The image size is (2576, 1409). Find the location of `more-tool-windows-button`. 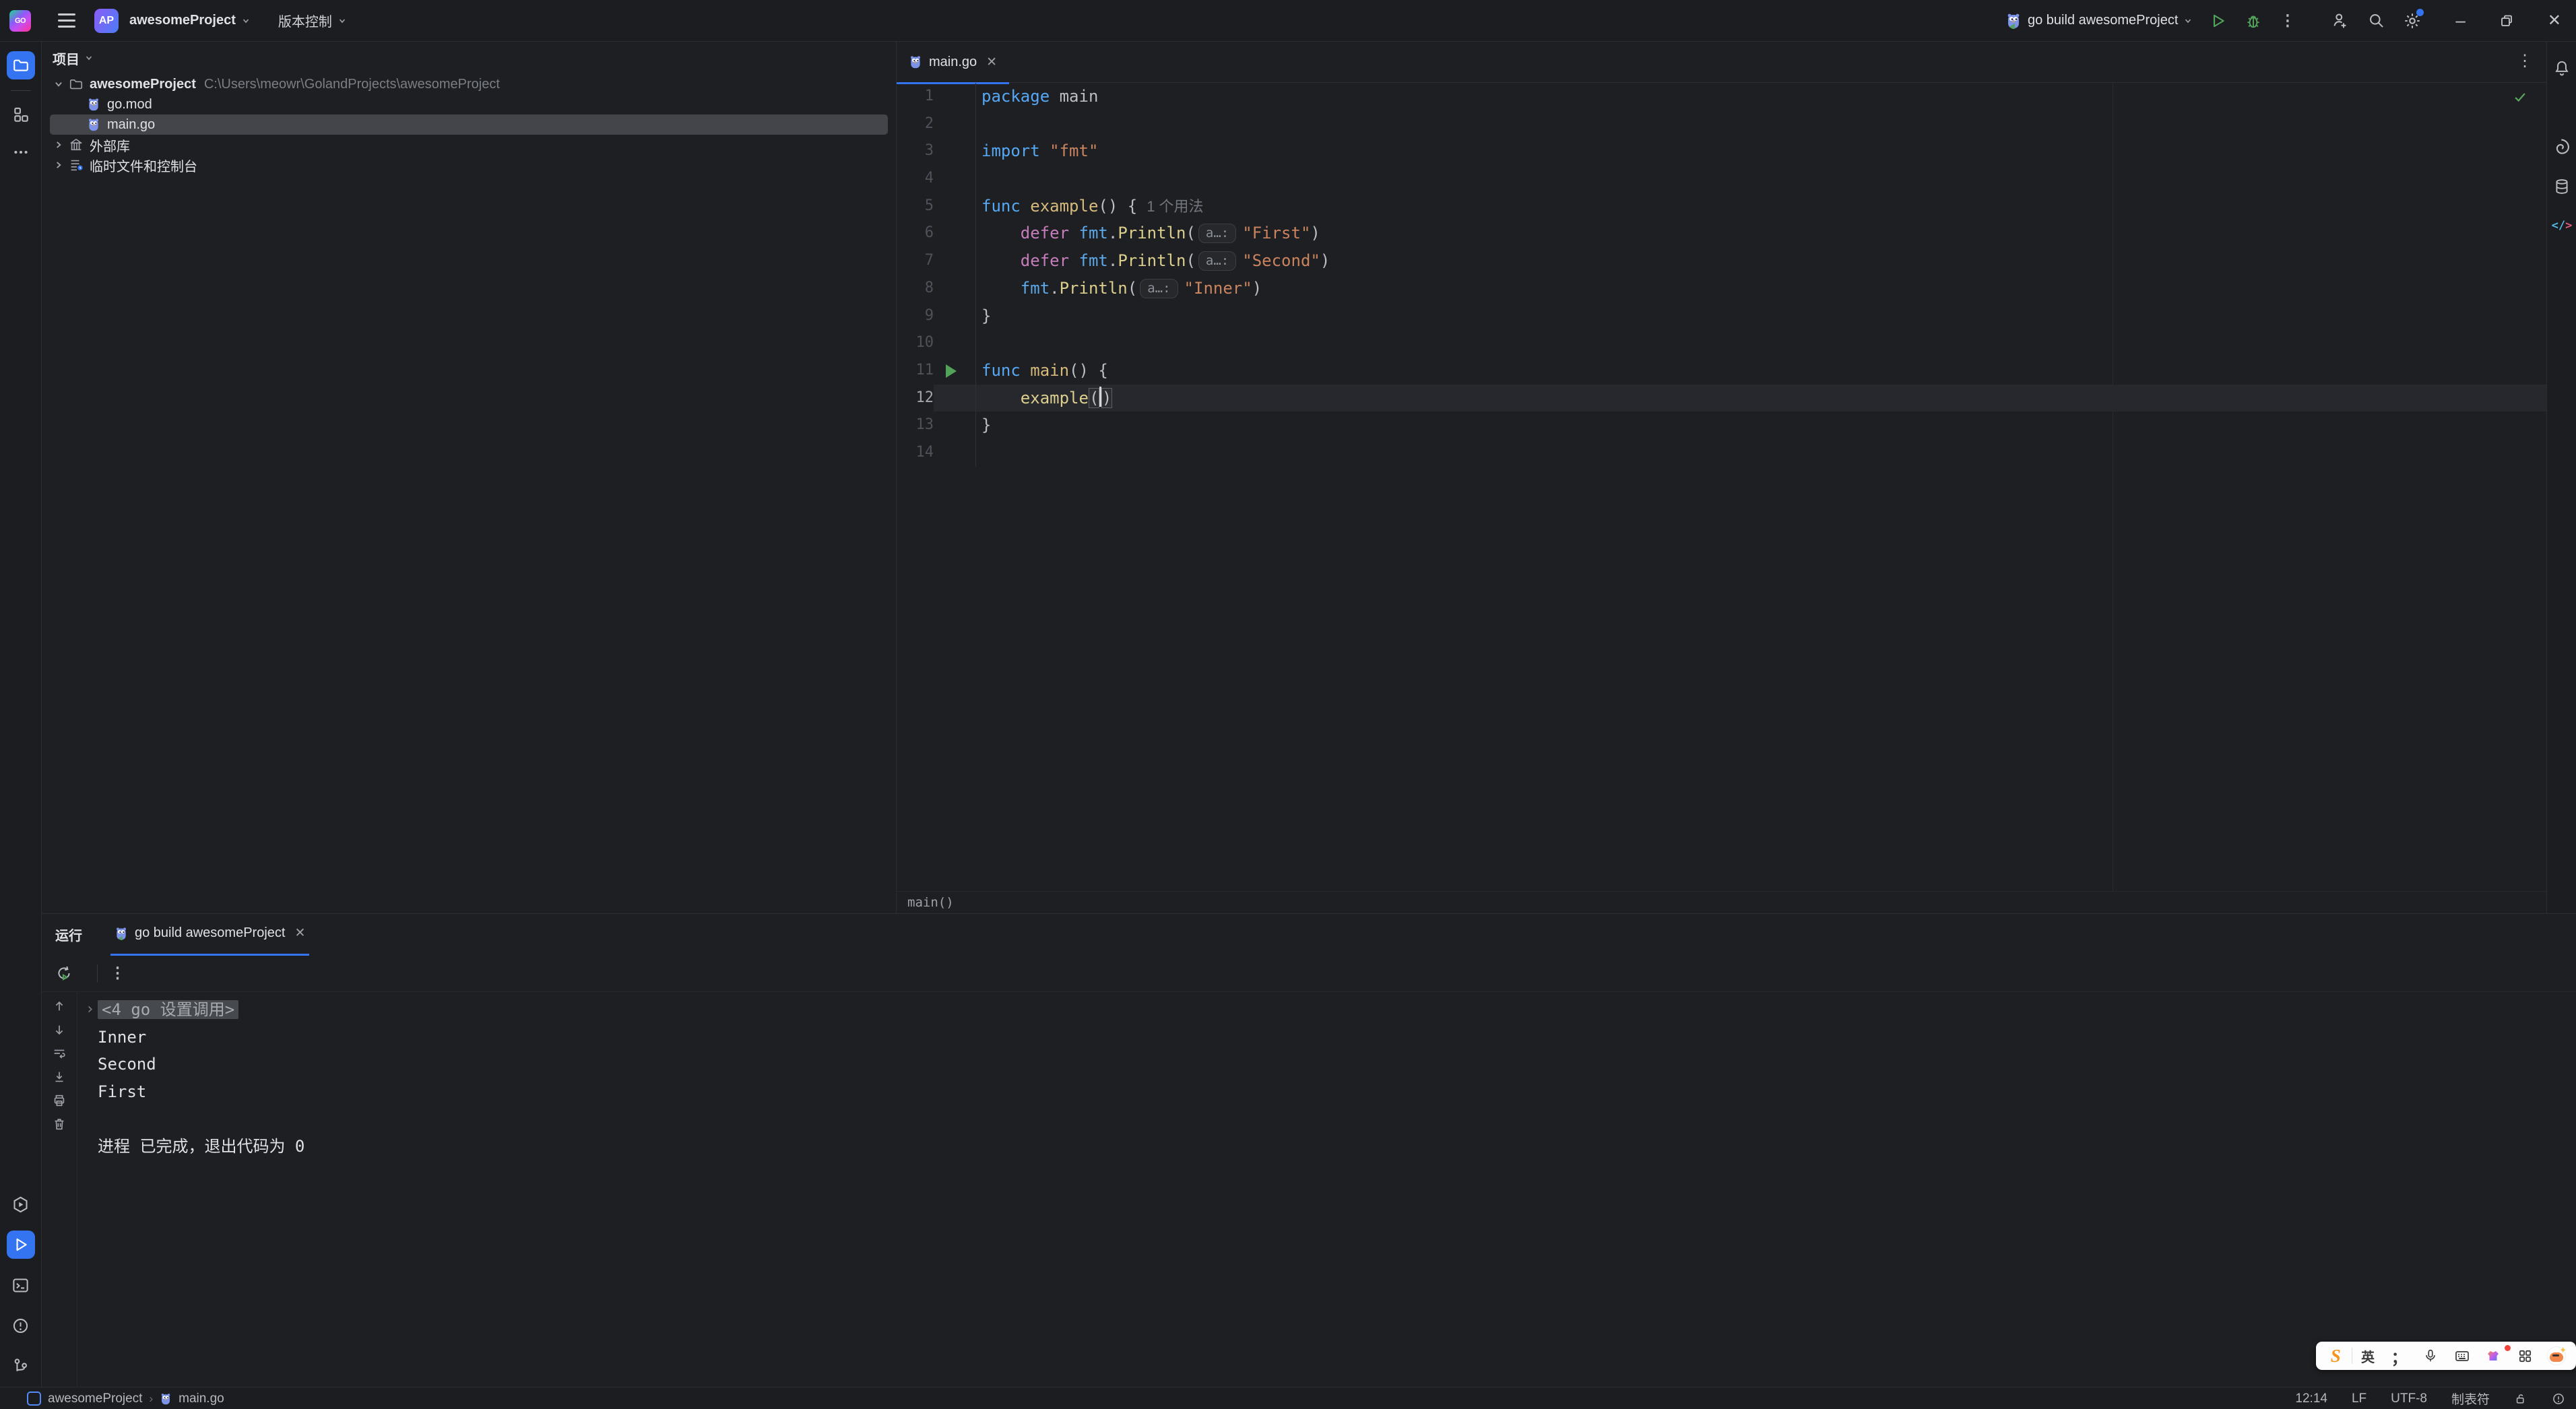

more-tool-windows-button is located at coordinates (21, 152).